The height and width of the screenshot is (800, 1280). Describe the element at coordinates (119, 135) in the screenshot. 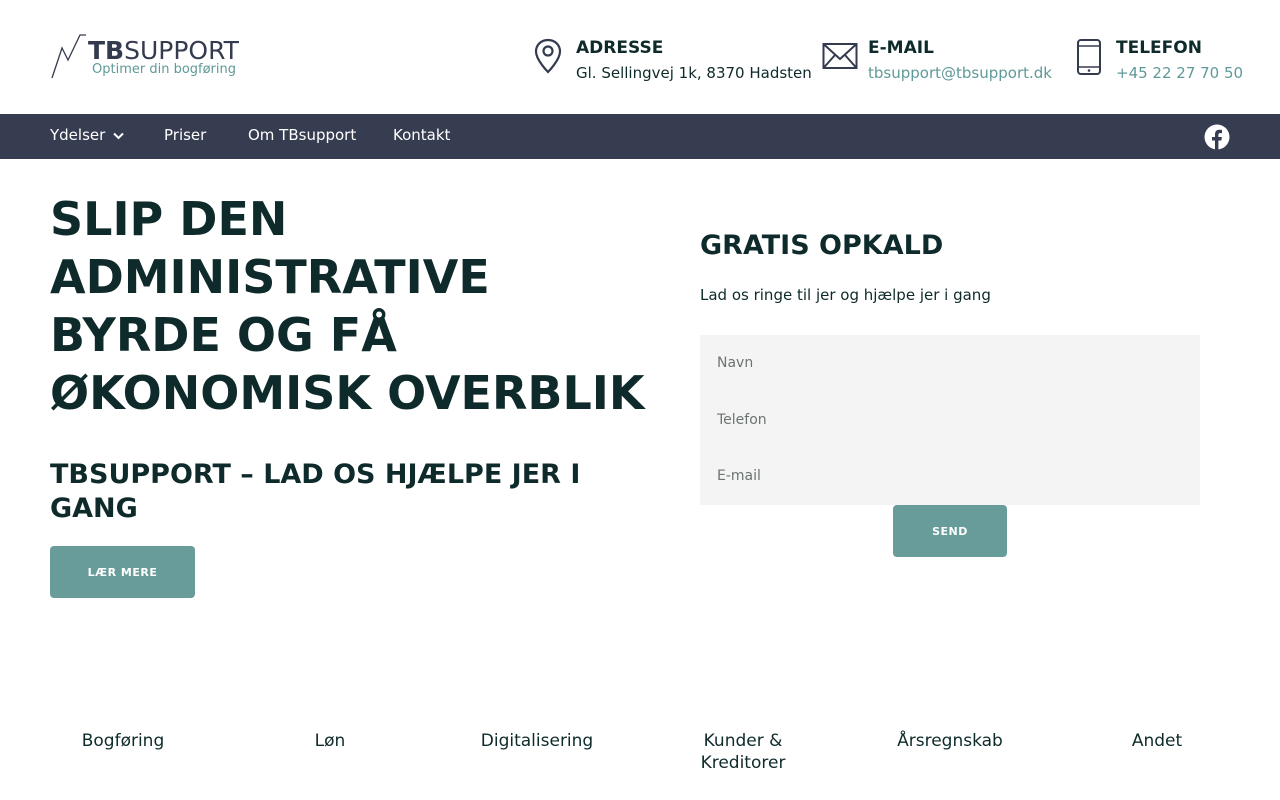

I see `chevron-down-icon` at that location.